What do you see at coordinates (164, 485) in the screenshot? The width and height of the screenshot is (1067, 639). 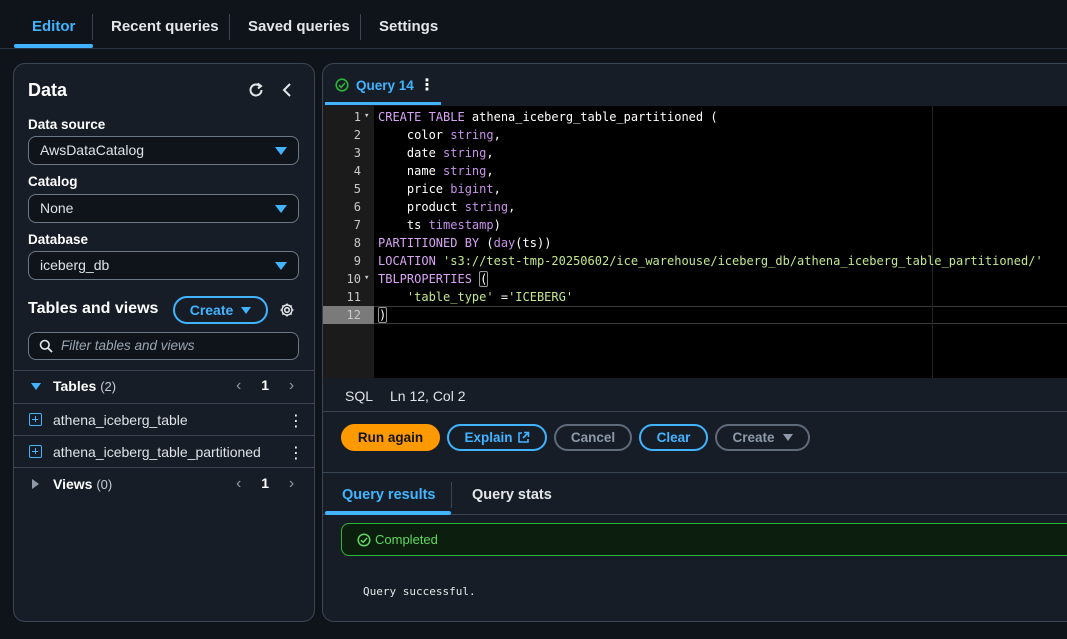 I see `views-group: Views (0) ‹ 1 ›` at bounding box center [164, 485].